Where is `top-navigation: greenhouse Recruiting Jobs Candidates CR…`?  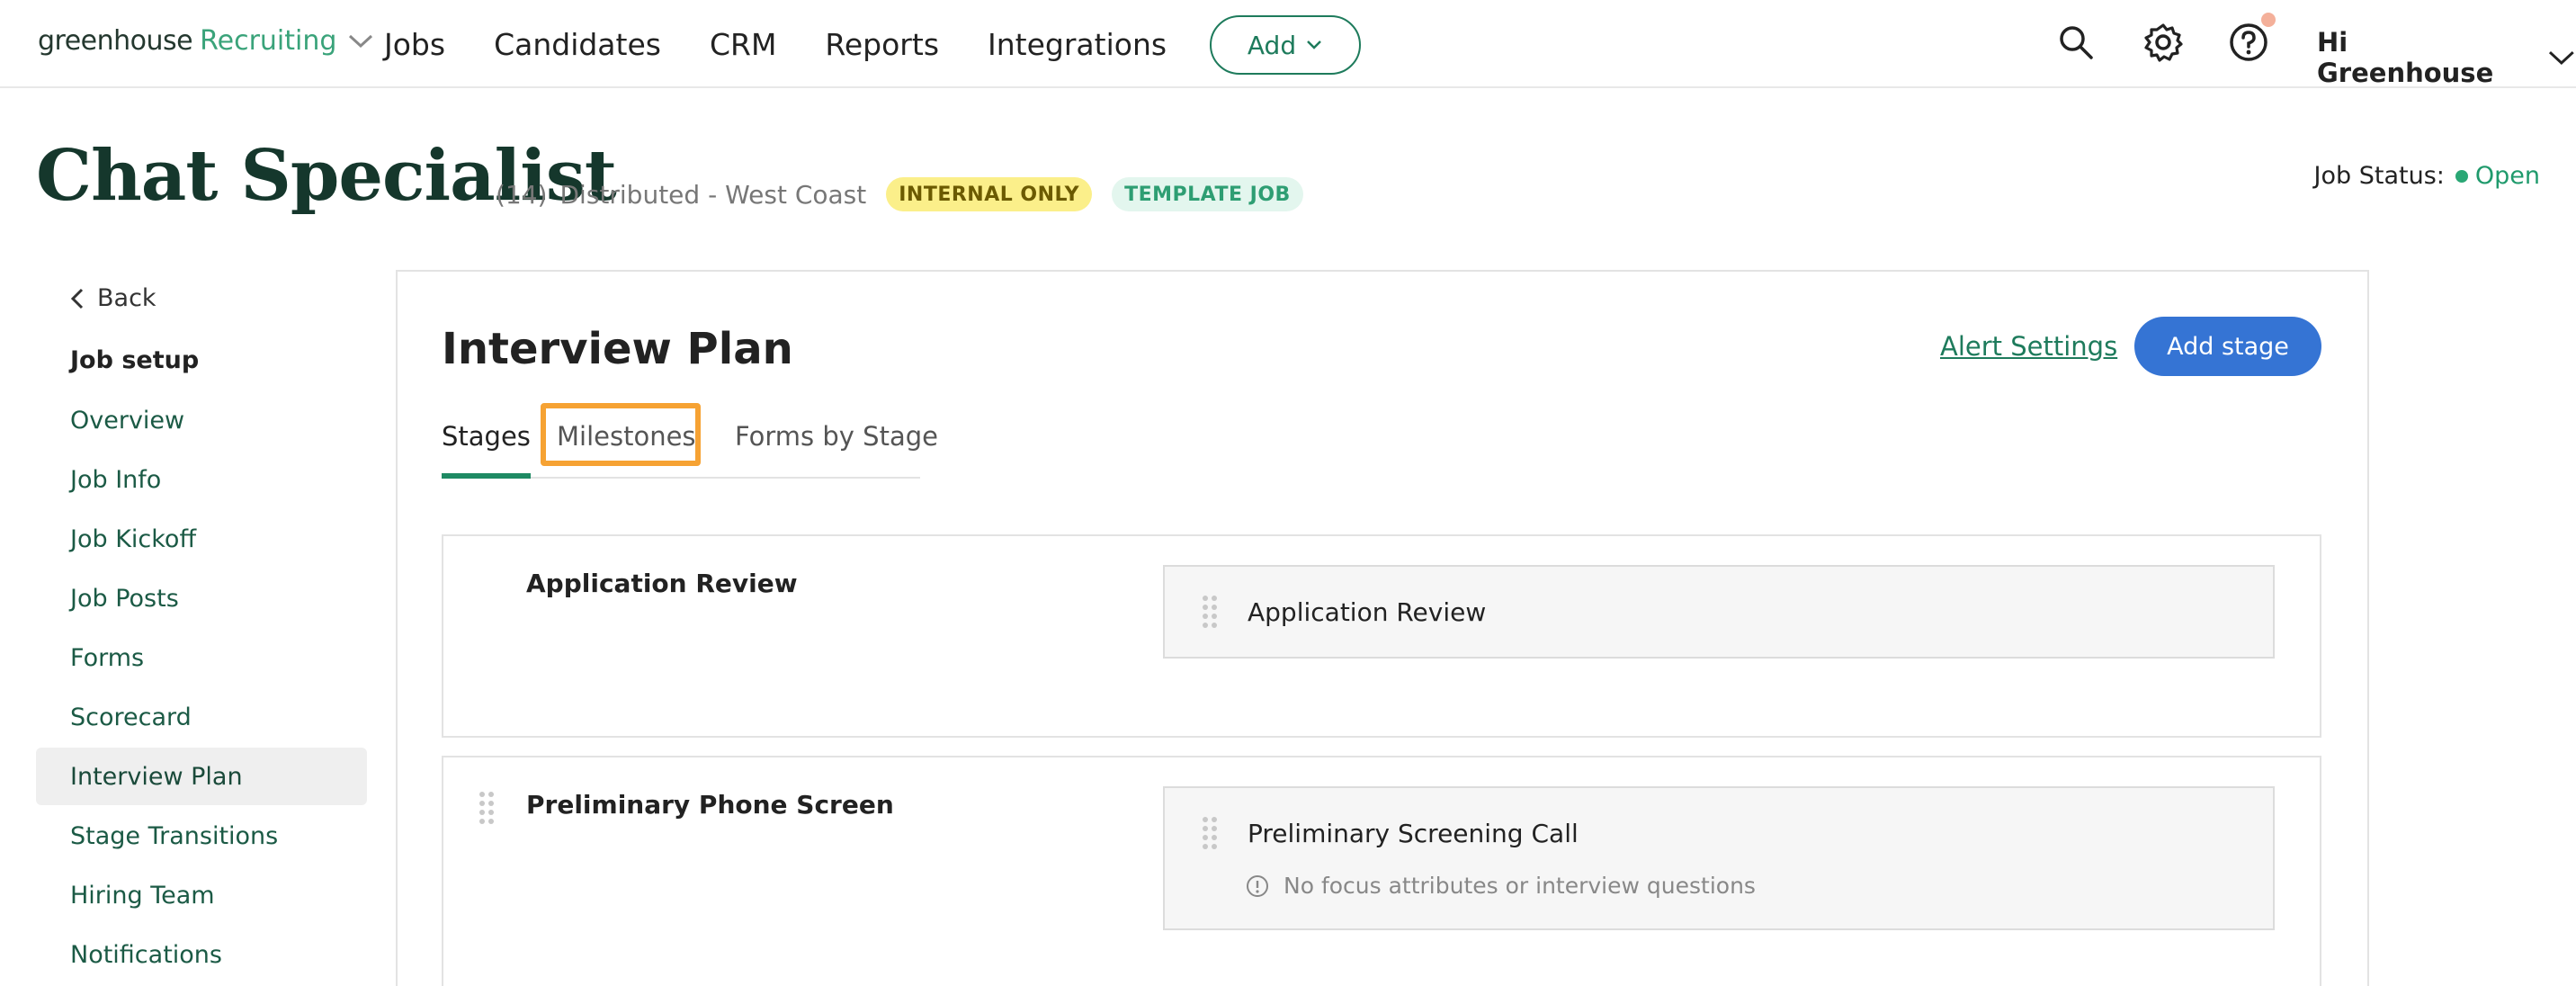 top-navigation: greenhouse Recruiting Jobs Candidates CR… is located at coordinates (1288, 44).